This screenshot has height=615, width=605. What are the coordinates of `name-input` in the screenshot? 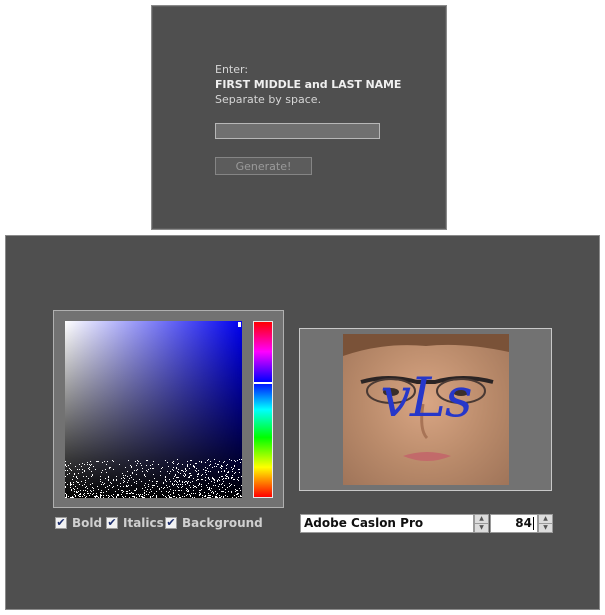 It's located at (297, 131).